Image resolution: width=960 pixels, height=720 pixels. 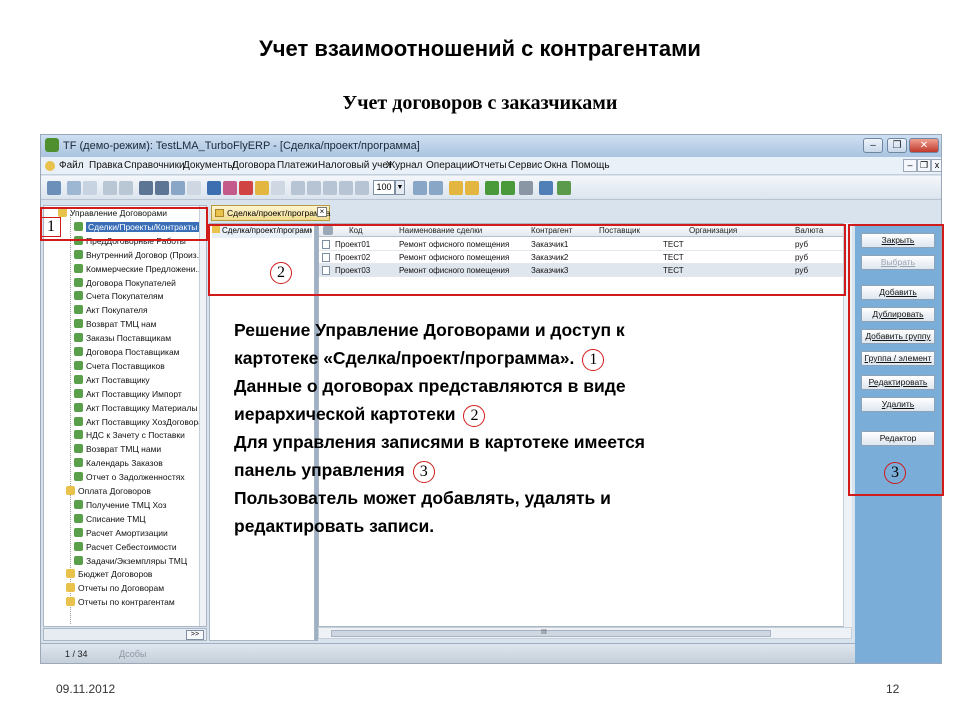 What do you see at coordinates (195, 635) in the screenshot?
I see `tree-expand-button: >>` at bounding box center [195, 635].